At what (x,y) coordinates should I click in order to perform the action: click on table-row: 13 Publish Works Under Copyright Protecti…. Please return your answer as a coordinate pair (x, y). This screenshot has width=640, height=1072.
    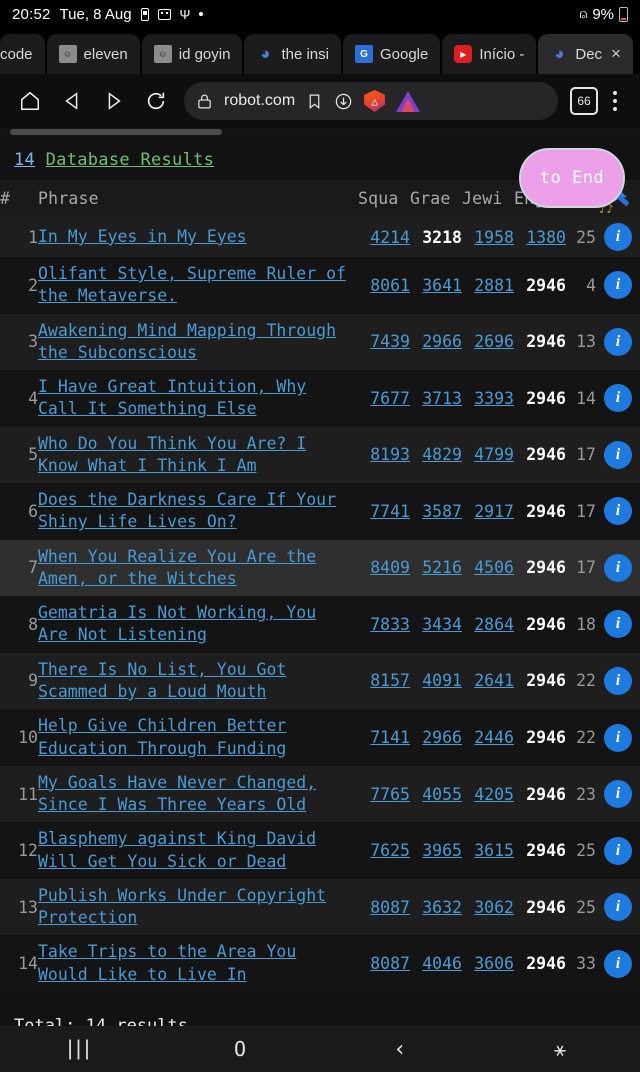
    Looking at the image, I should click on (320, 907).